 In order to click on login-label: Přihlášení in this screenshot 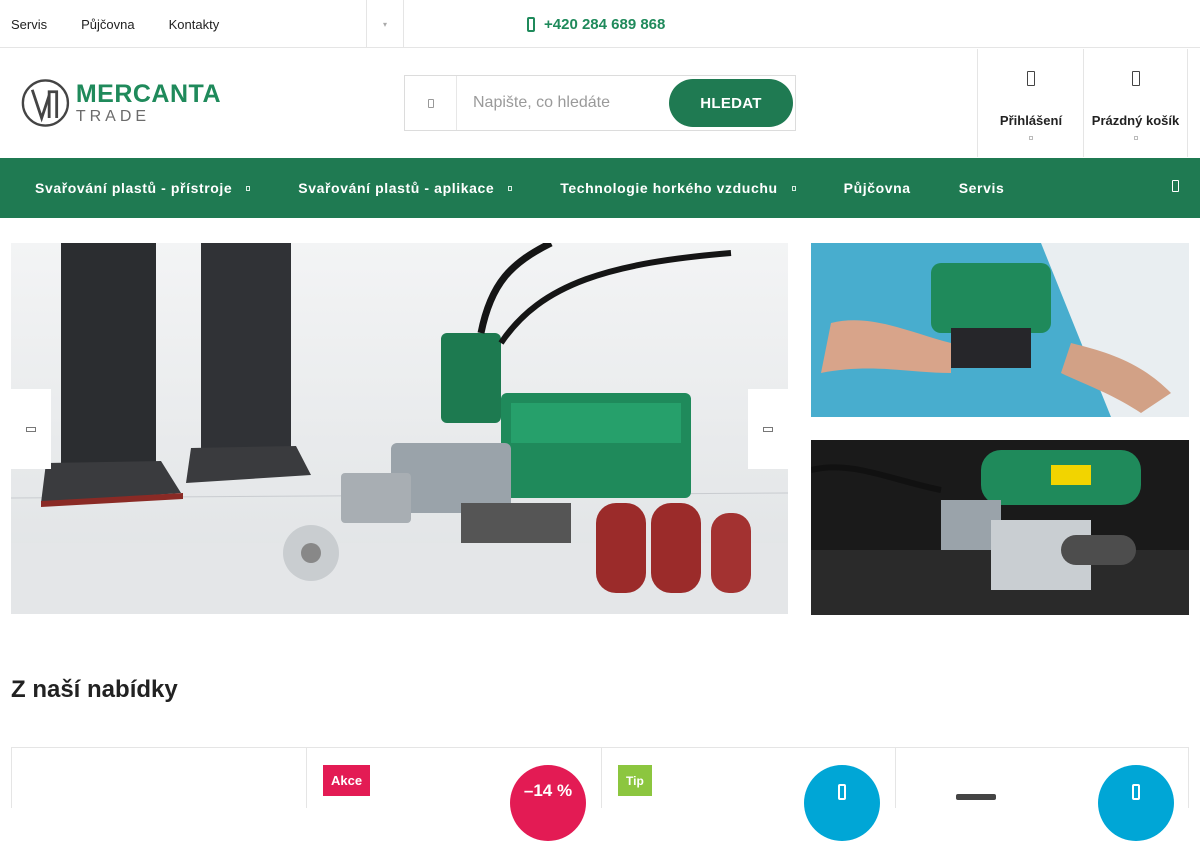, I will do `click(1031, 120)`.